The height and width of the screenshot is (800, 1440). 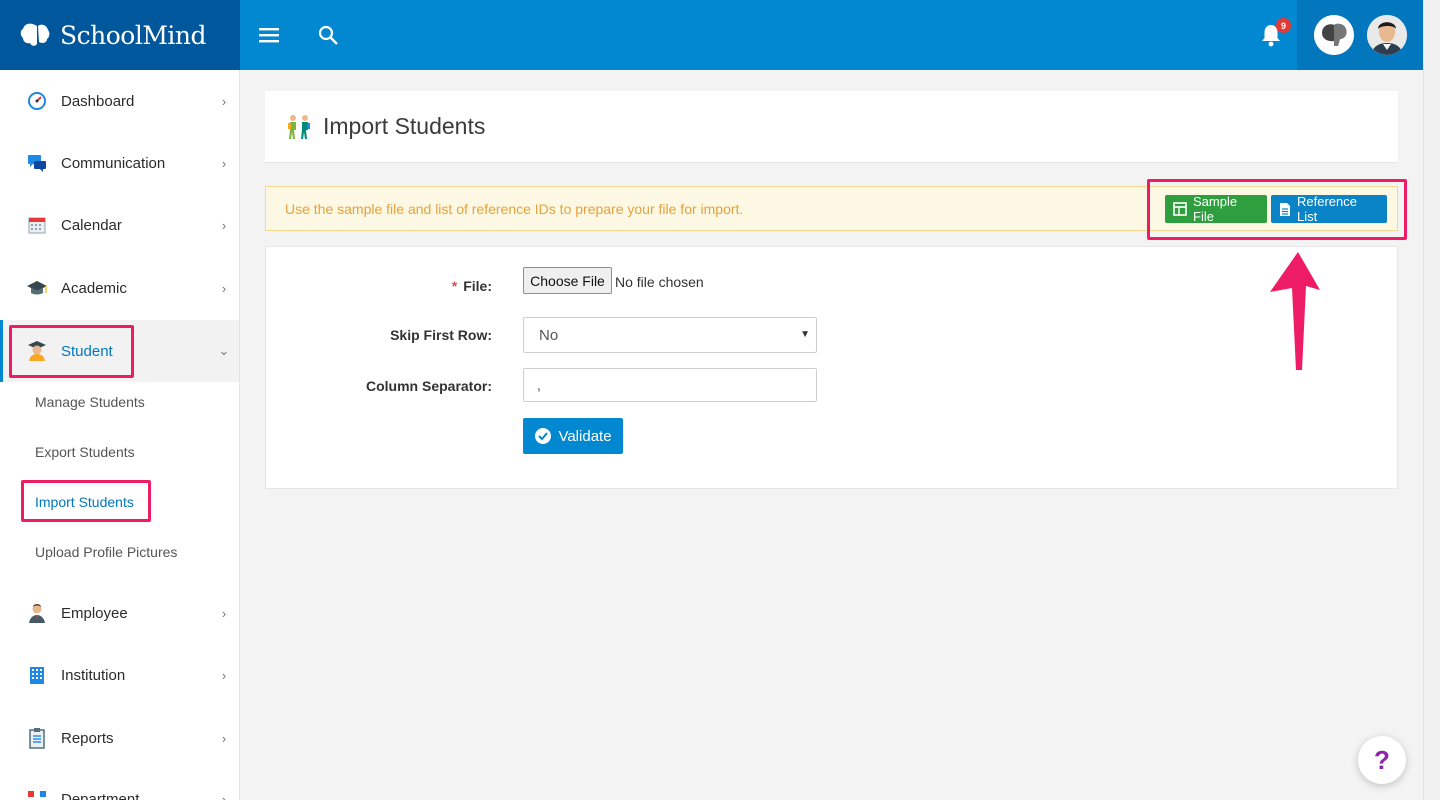 I want to click on spreadsheet-icon, so click(x=1180, y=209).